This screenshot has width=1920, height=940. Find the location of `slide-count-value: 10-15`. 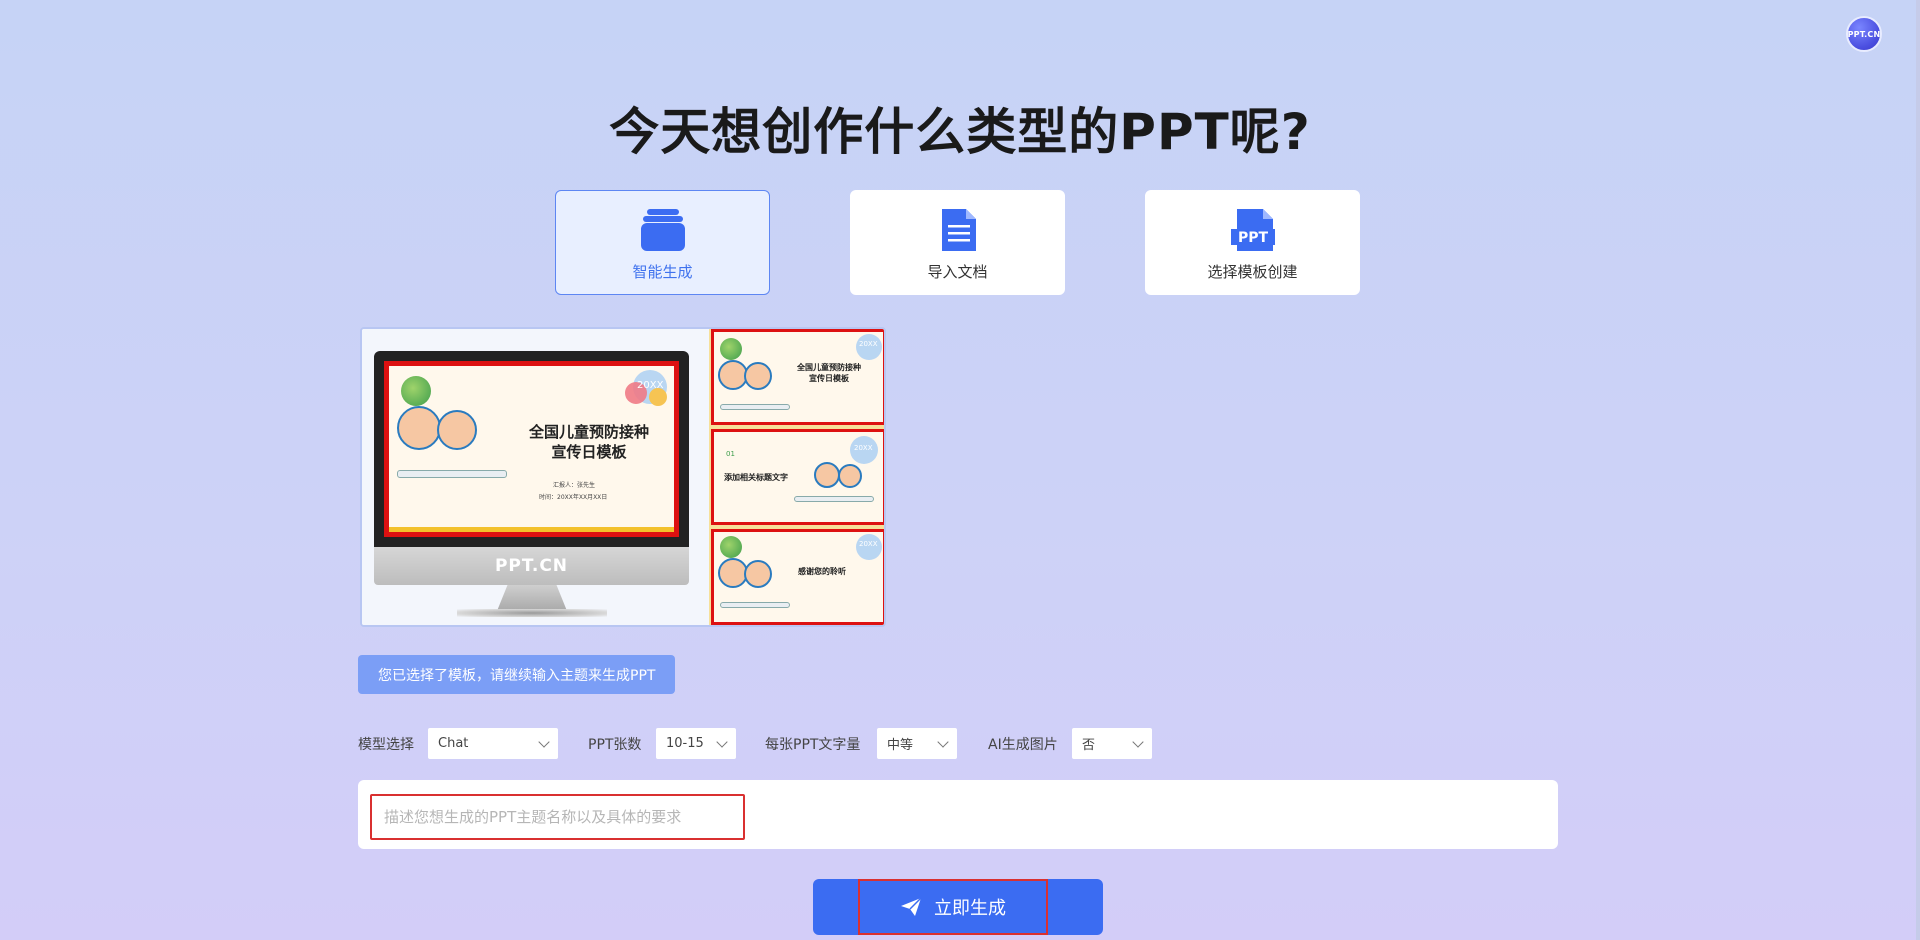

slide-count-value: 10-15 is located at coordinates (685, 743).